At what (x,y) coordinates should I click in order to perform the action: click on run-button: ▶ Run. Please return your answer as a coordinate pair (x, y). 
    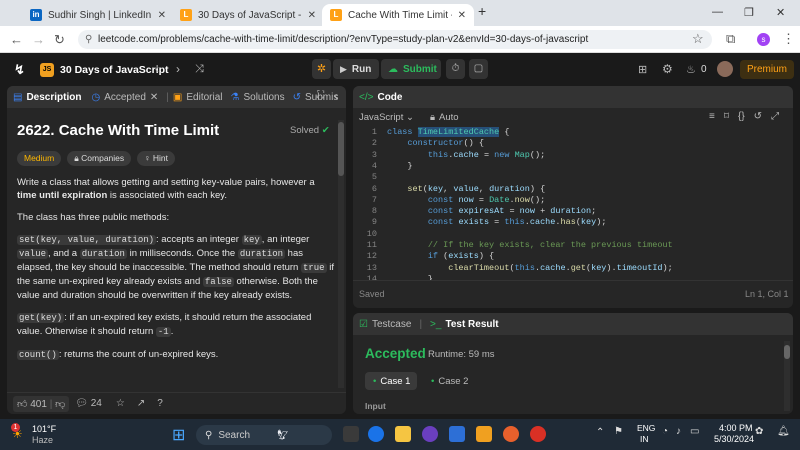
    Looking at the image, I should click on (356, 69).